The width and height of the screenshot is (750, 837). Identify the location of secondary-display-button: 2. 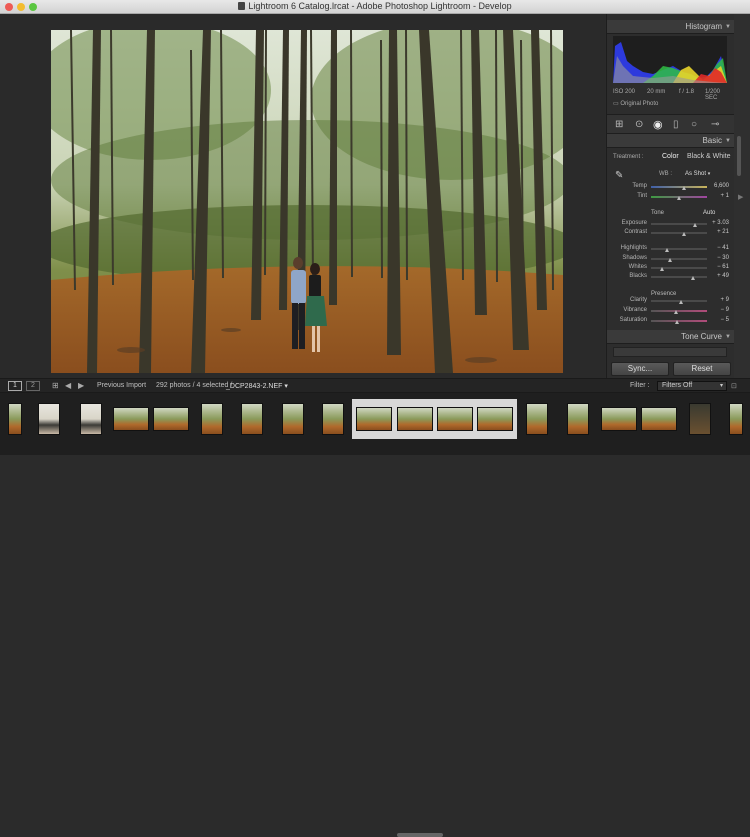
(33, 386).